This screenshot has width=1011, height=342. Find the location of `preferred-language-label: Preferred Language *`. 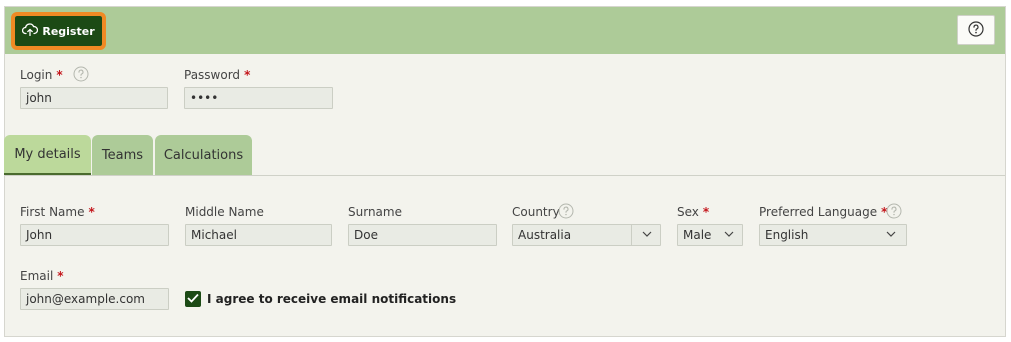

preferred-language-label: Preferred Language * is located at coordinates (823, 212).